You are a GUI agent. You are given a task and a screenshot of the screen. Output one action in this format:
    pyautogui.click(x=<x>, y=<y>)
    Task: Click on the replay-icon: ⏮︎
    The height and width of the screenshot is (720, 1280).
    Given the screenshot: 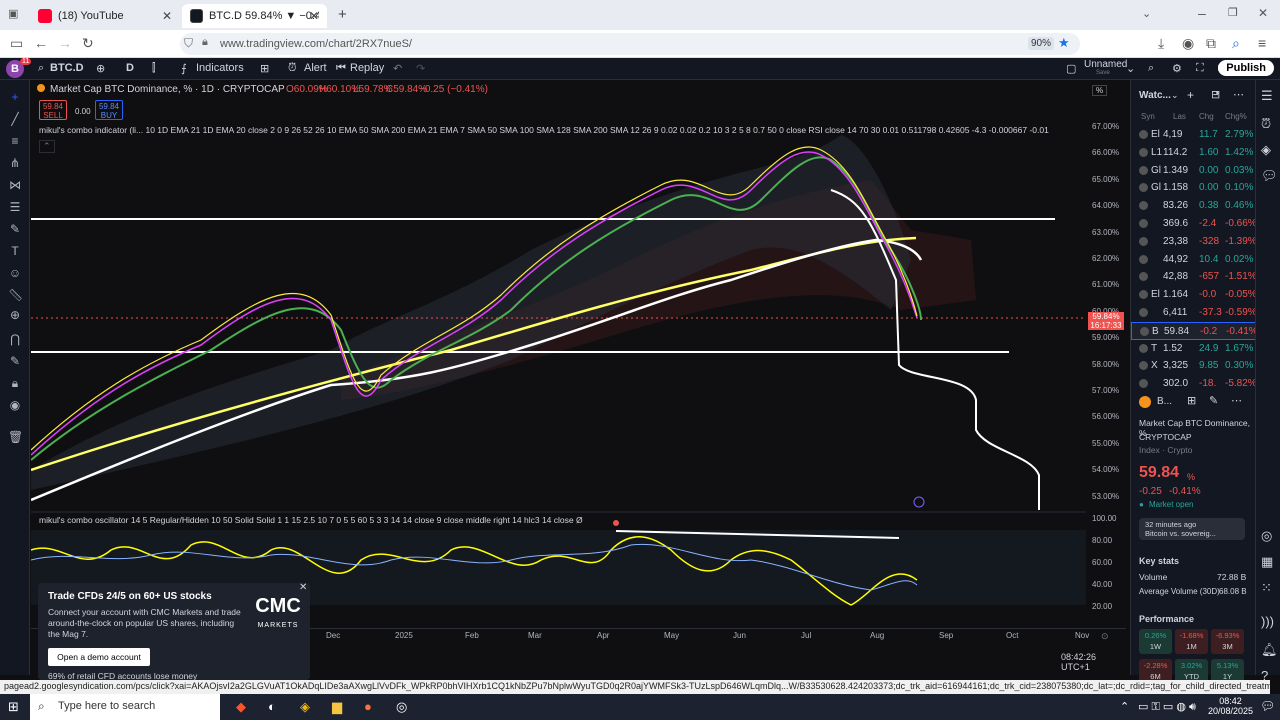 What is the action you would take?
    pyautogui.click(x=341, y=68)
    